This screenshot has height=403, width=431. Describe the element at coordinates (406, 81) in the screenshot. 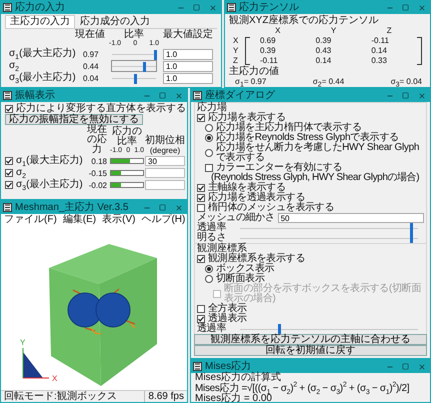

I see `principal-value: σ$_{3}$= 0.04` at that location.